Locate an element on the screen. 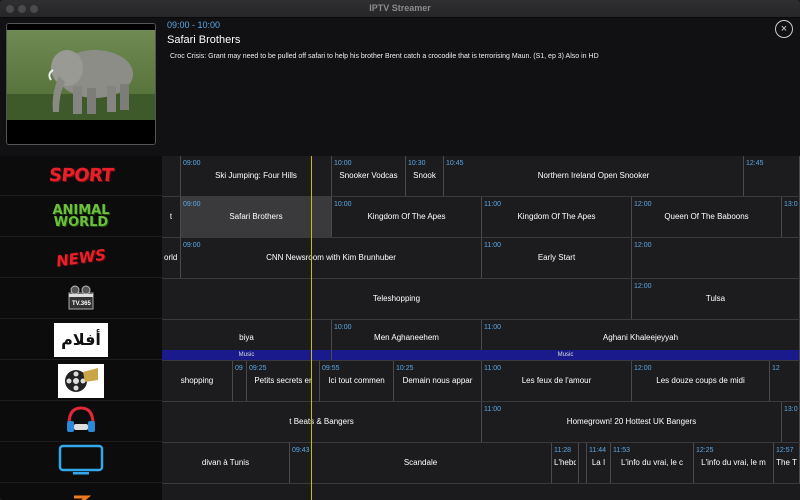 The image size is (800, 500). program-cell: Teleshopping is located at coordinates (397, 299).